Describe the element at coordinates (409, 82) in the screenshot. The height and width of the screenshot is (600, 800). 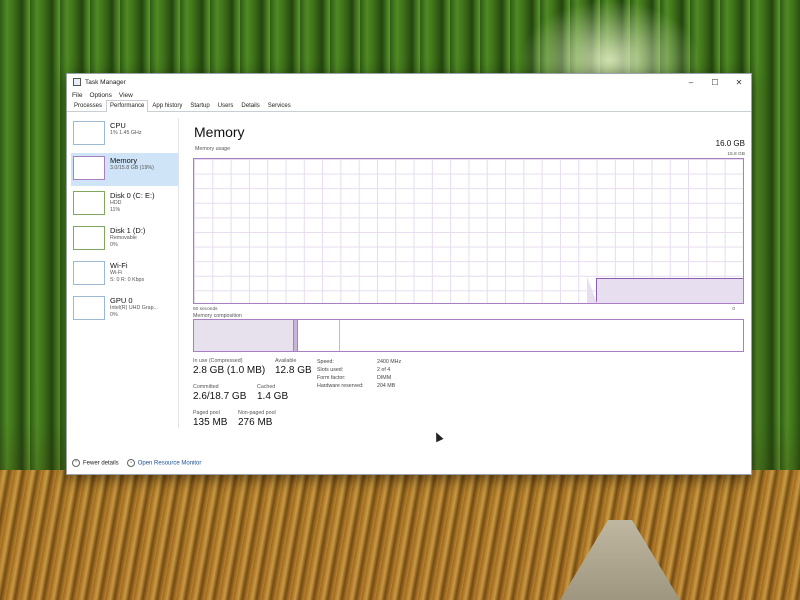
I see `title-bar: Task Manager – ☐ ✕` at that location.